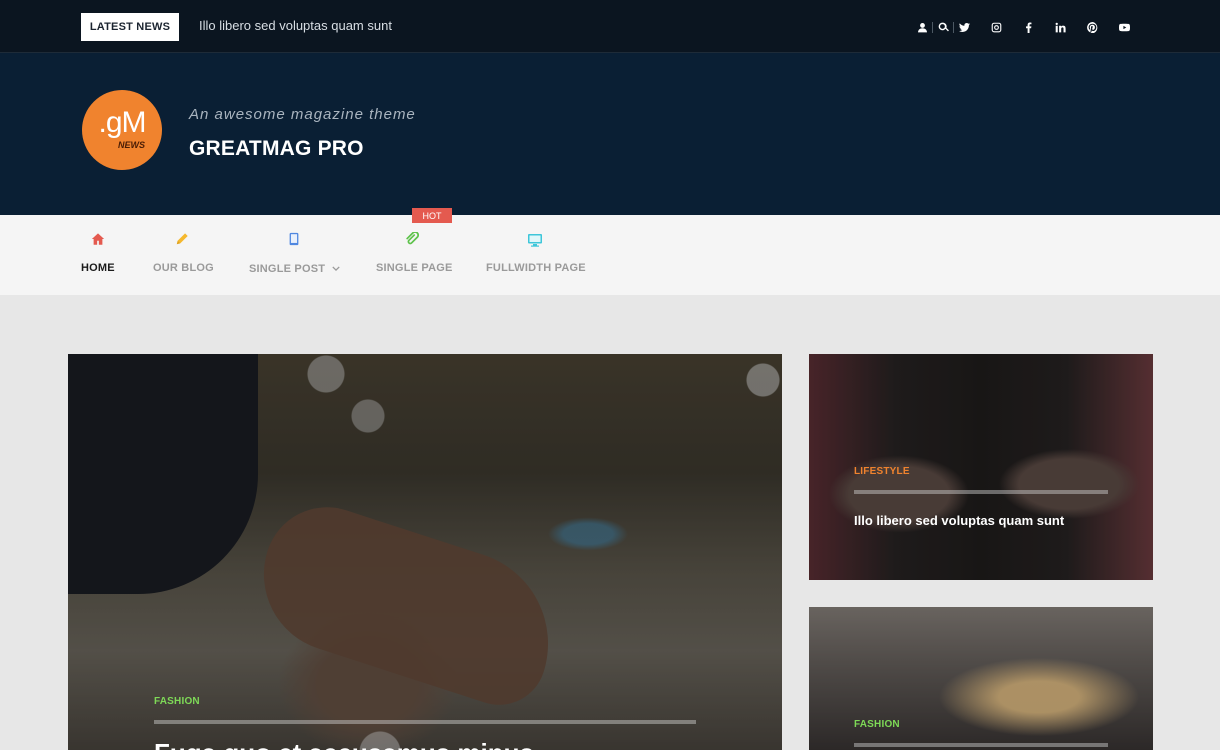  Describe the element at coordinates (336, 268) in the screenshot. I see `chevron-down-icon` at that location.